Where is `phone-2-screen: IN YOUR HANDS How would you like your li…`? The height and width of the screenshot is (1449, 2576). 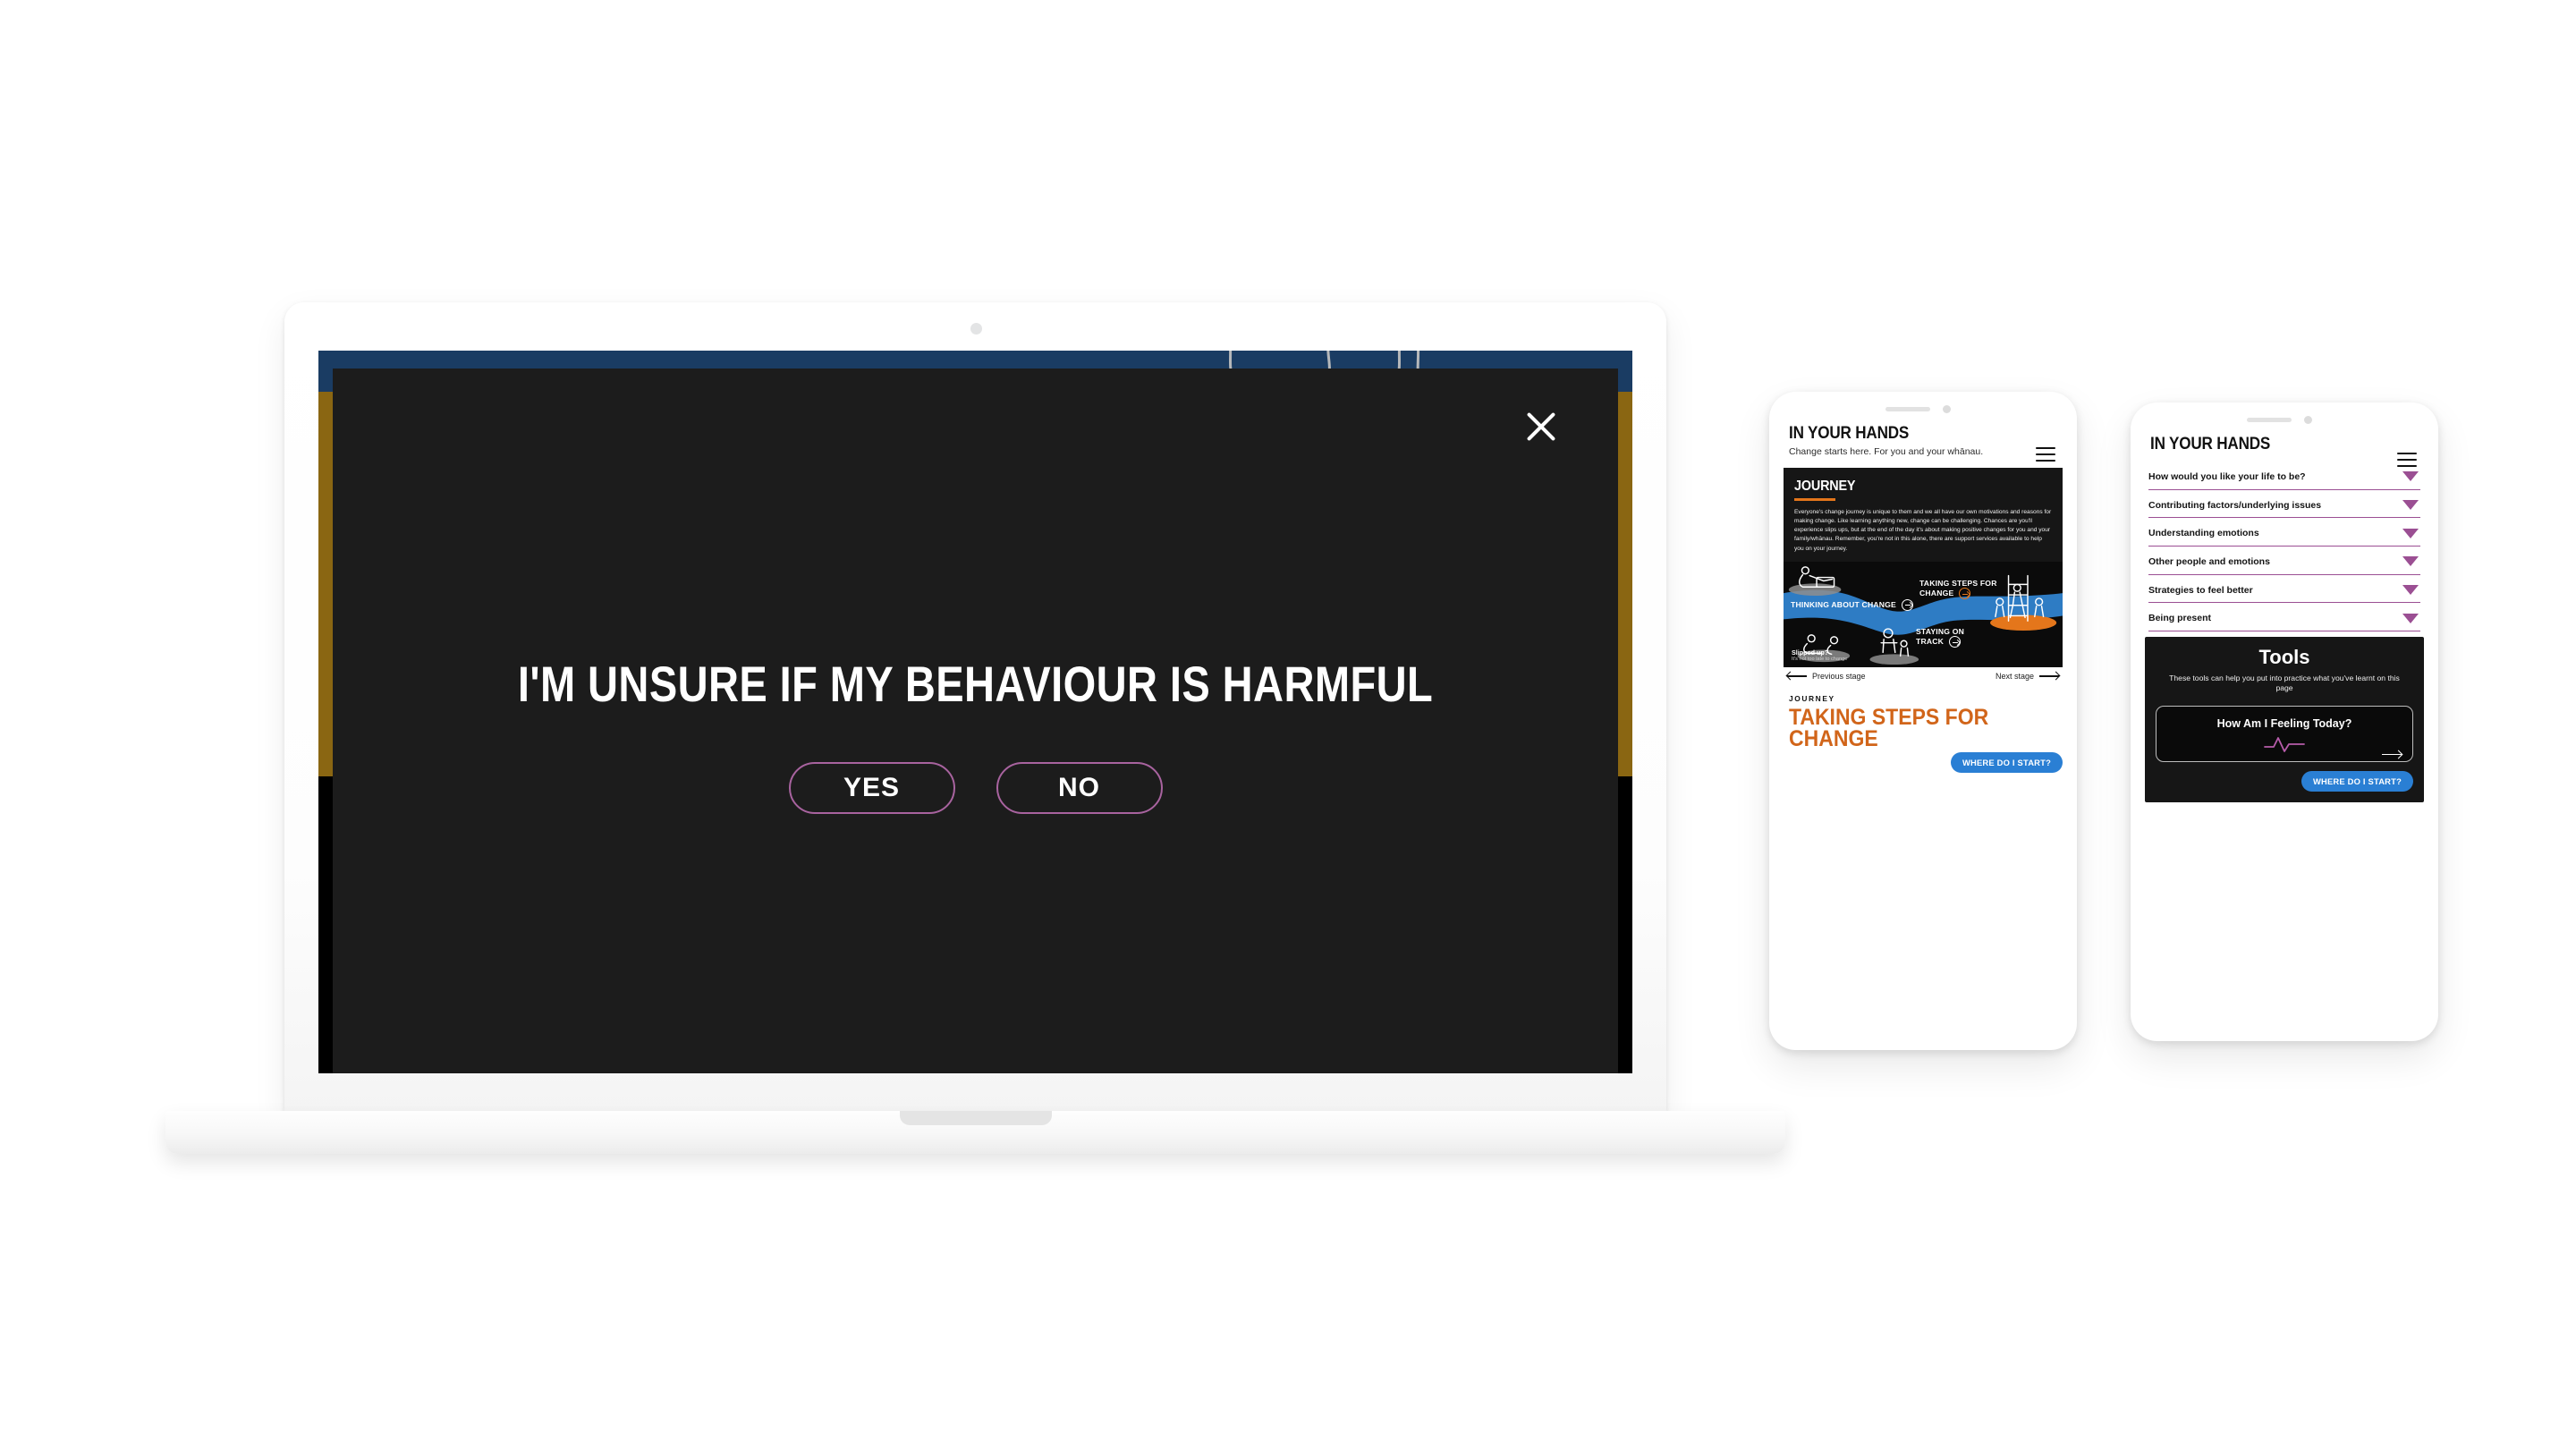 phone-2-screen: IN YOUR HANDS How would you like your li… is located at coordinates (2284, 722).